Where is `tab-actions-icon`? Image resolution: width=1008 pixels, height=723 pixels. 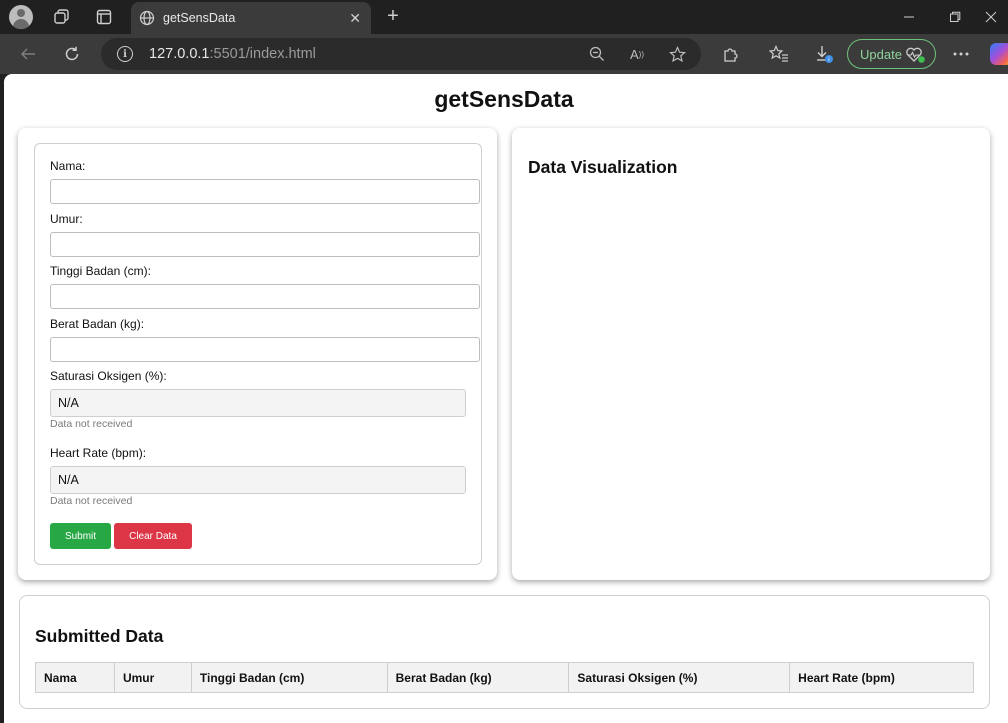
tab-actions-icon is located at coordinates (104, 17).